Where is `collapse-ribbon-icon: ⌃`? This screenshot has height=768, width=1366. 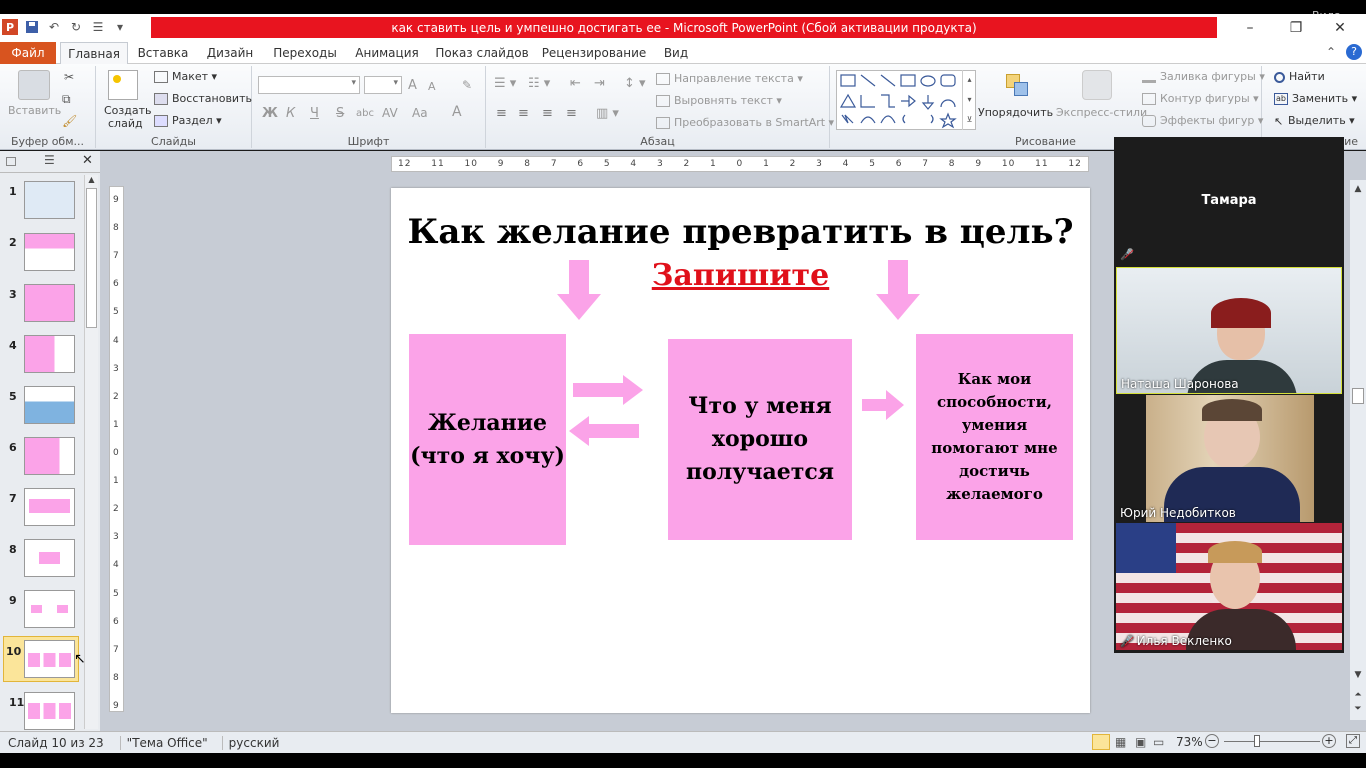 collapse-ribbon-icon: ⌃ is located at coordinates (1331, 52).